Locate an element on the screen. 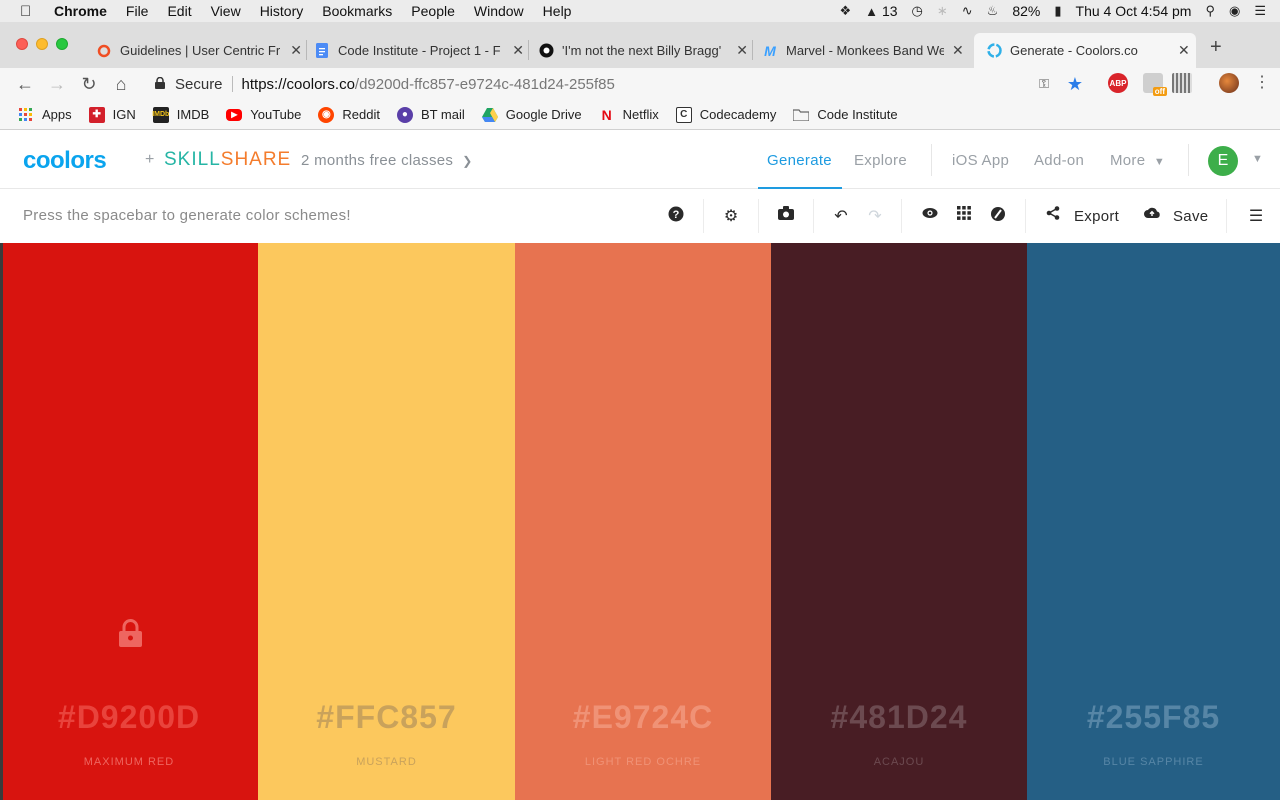 This screenshot has width=1280, height=800. hamburger-menu-icon: ☰ is located at coordinates (1256, 216).